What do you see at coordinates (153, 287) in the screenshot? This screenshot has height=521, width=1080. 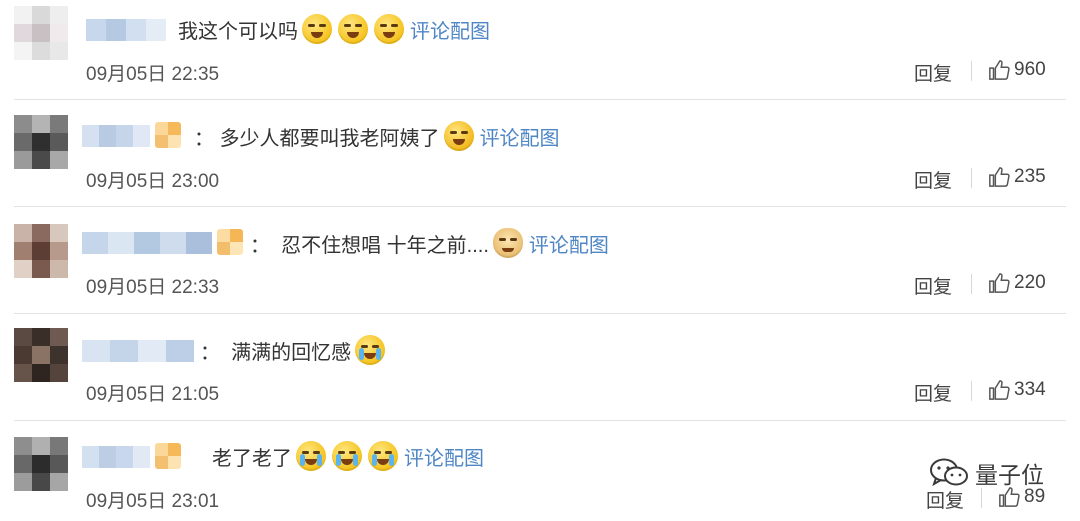 I see `timestamp: 09月05日 22:33` at bounding box center [153, 287].